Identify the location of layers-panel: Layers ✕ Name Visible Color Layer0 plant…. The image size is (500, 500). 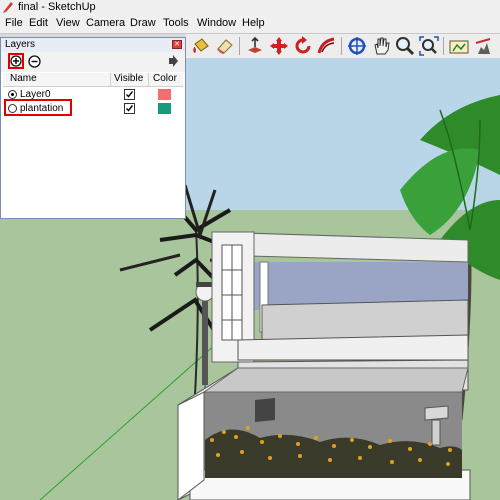
(93, 128).